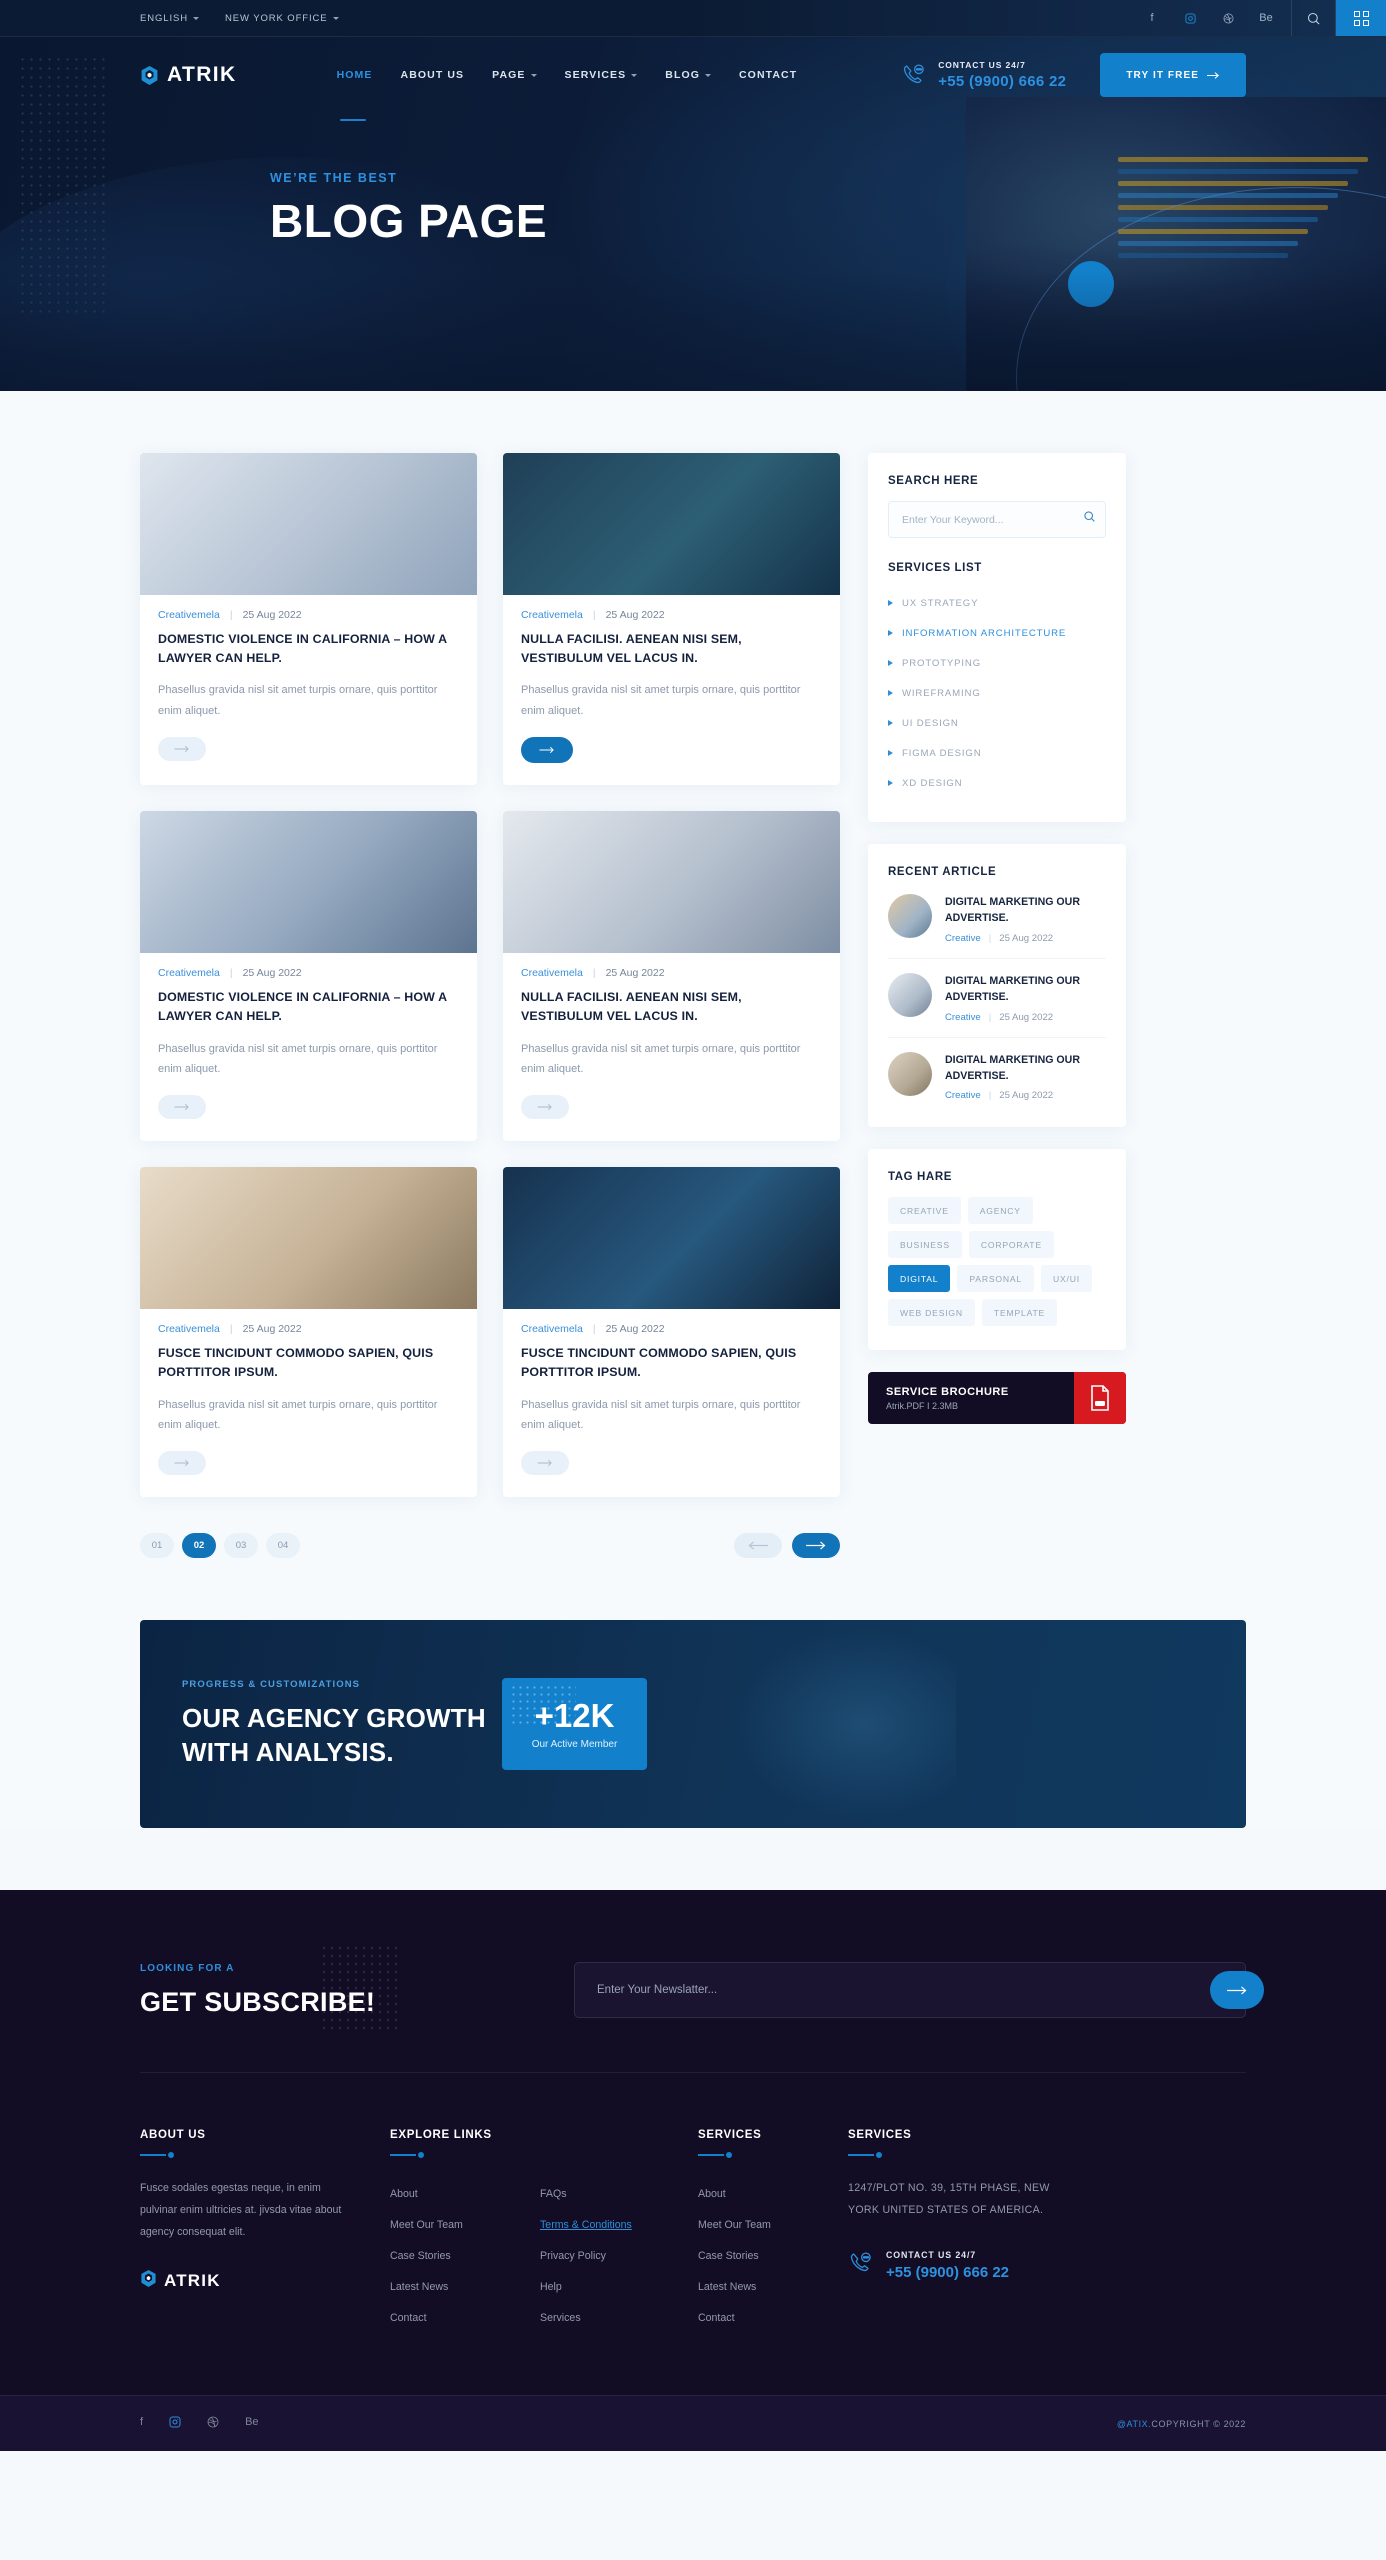 The width and height of the screenshot is (1386, 2560). What do you see at coordinates (988, 2265) in the screenshot?
I see `footer-contact-block: CONTACT US 24/7 +55 (9900) 666 22` at bounding box center [988, 2265].